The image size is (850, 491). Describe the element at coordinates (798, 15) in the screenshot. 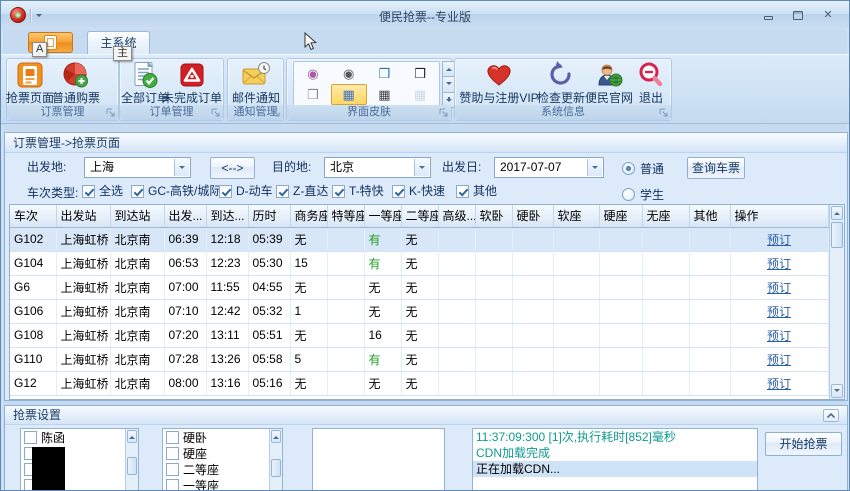

I see `maximize-button` at that location.